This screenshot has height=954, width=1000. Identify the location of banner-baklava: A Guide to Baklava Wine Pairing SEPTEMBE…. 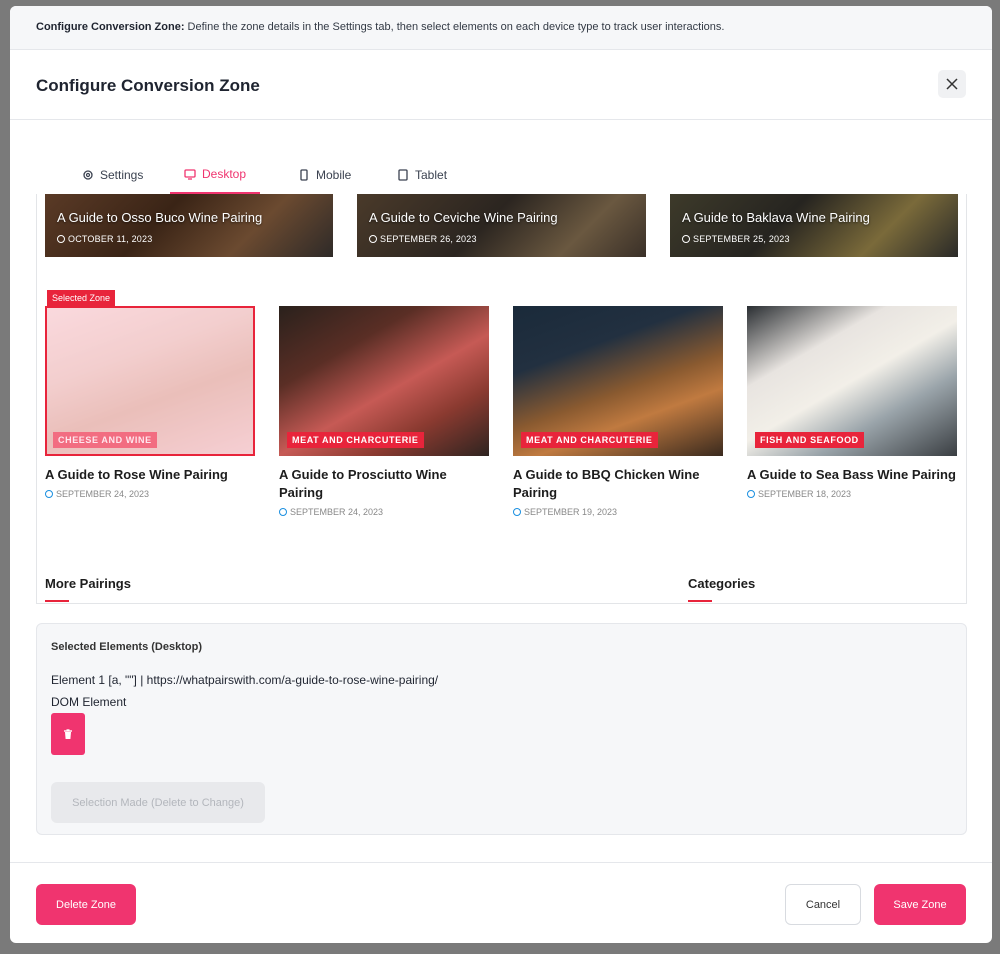
(814, 225).